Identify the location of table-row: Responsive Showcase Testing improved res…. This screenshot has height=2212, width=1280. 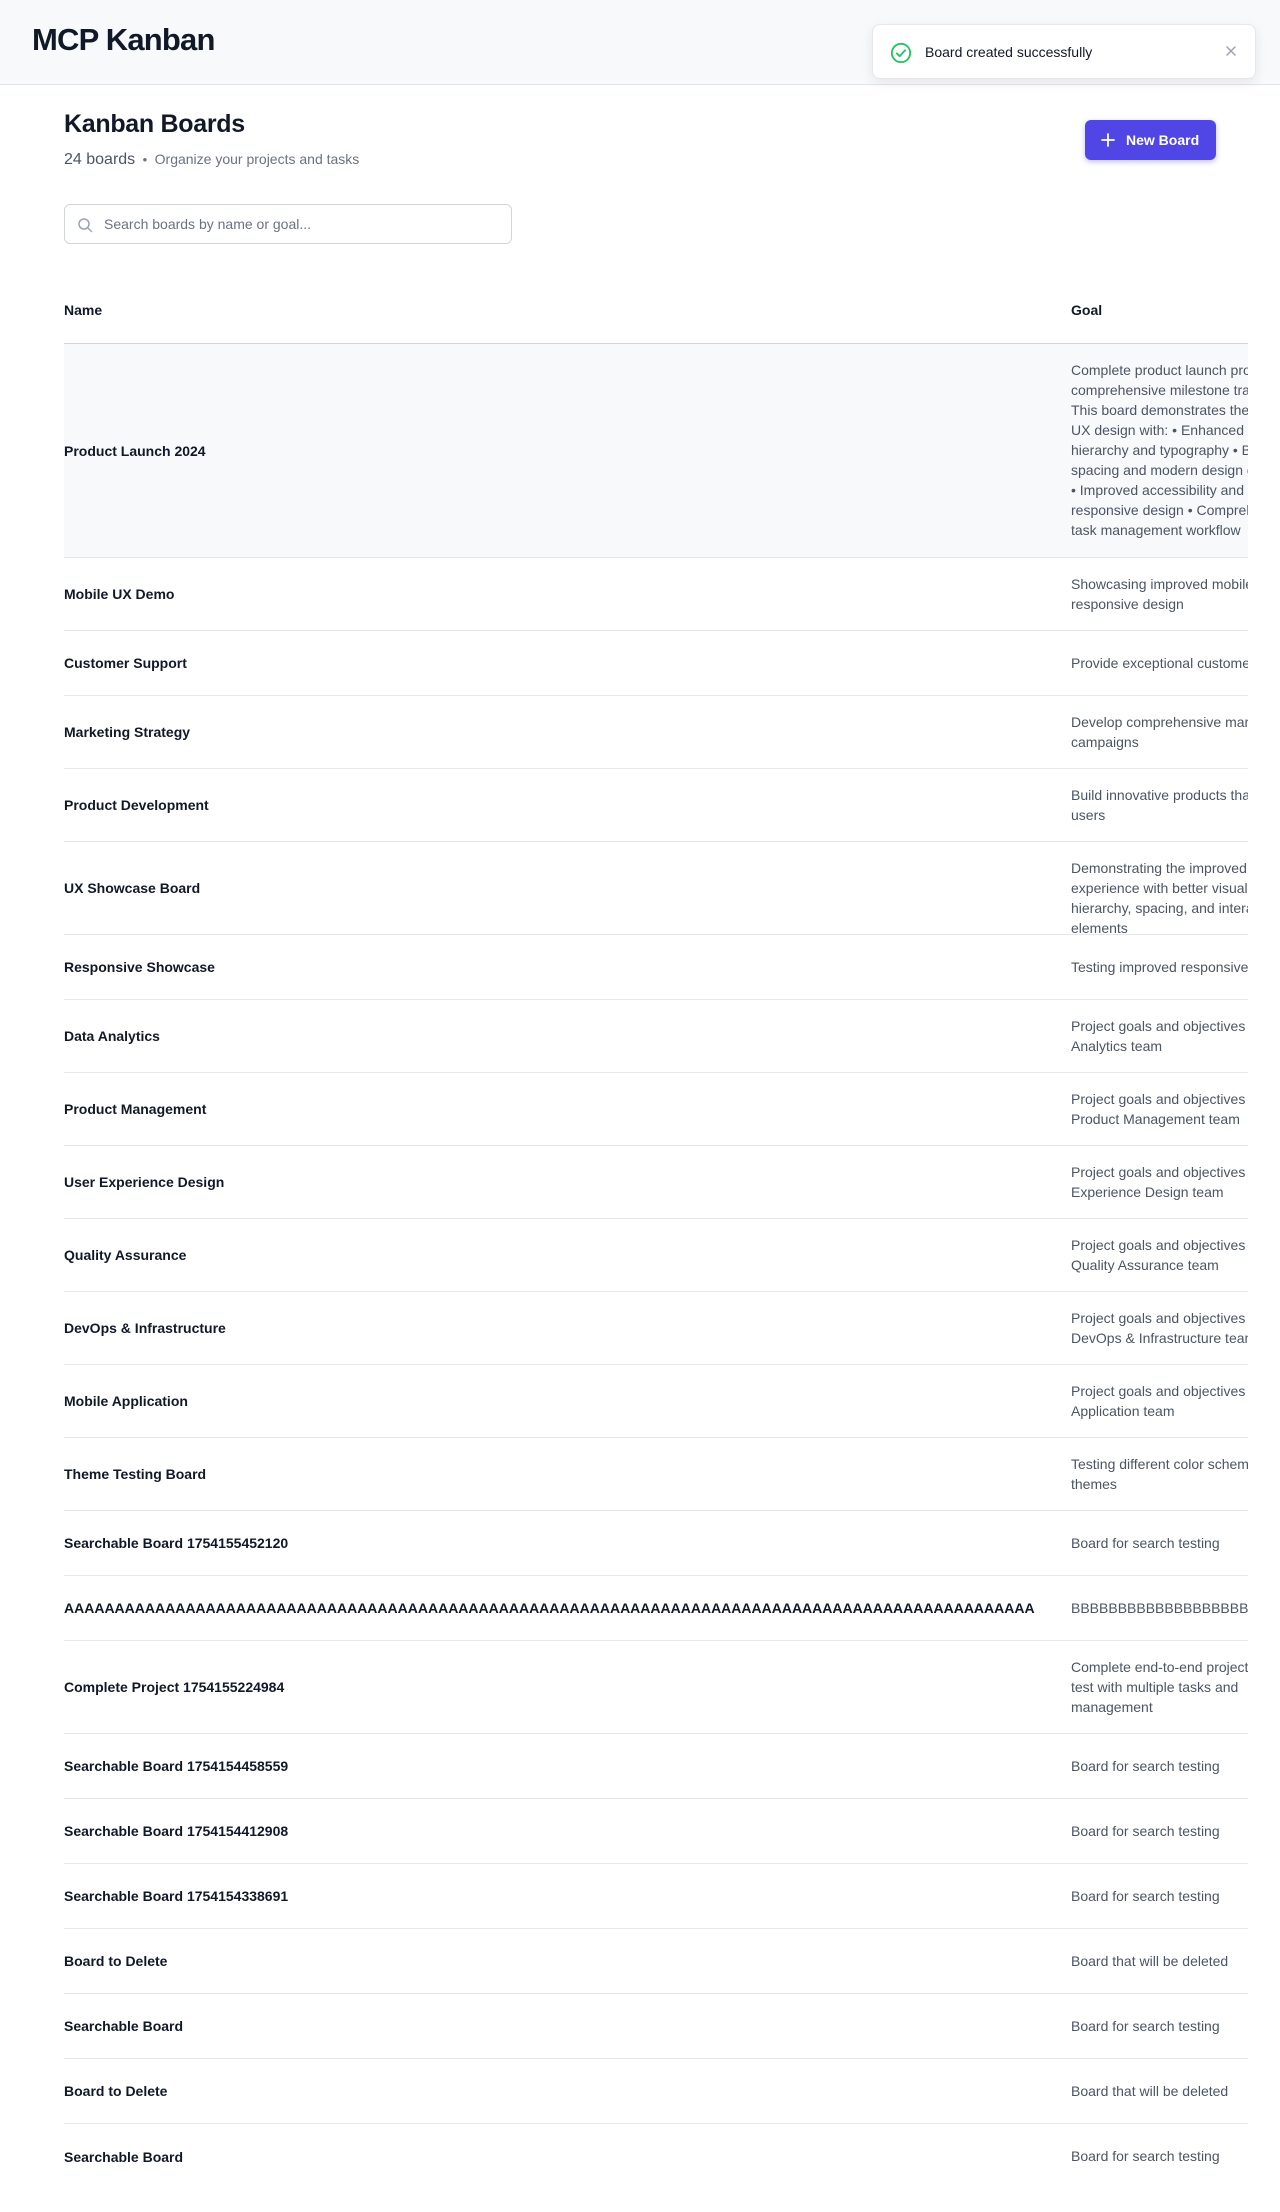
(656, 967).